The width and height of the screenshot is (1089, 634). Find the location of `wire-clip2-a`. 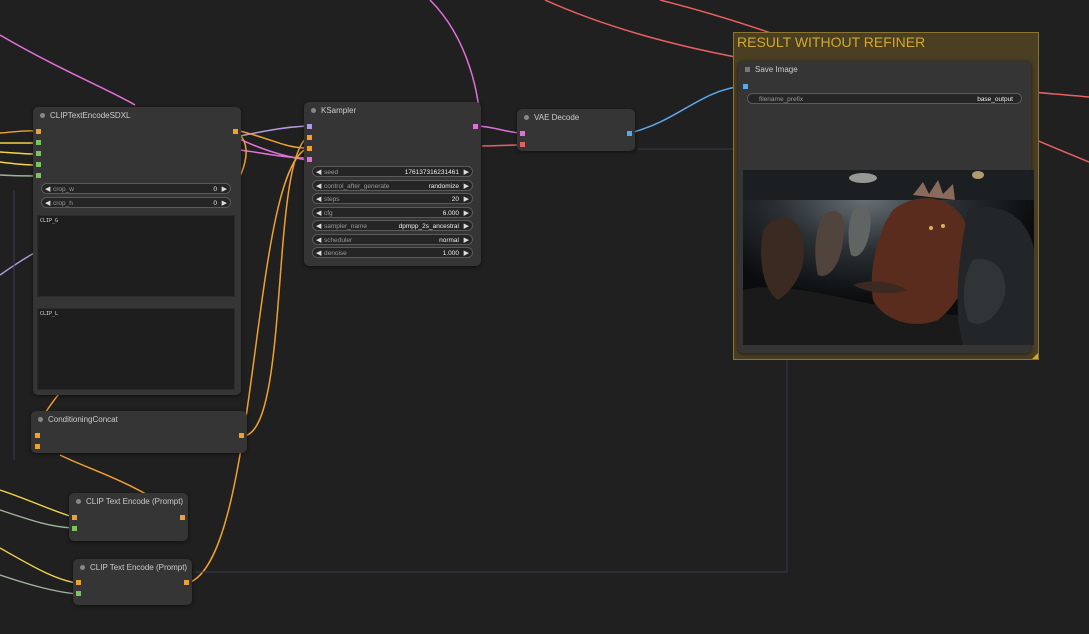

wire-clip2-a is located at coordinates (39, 565).